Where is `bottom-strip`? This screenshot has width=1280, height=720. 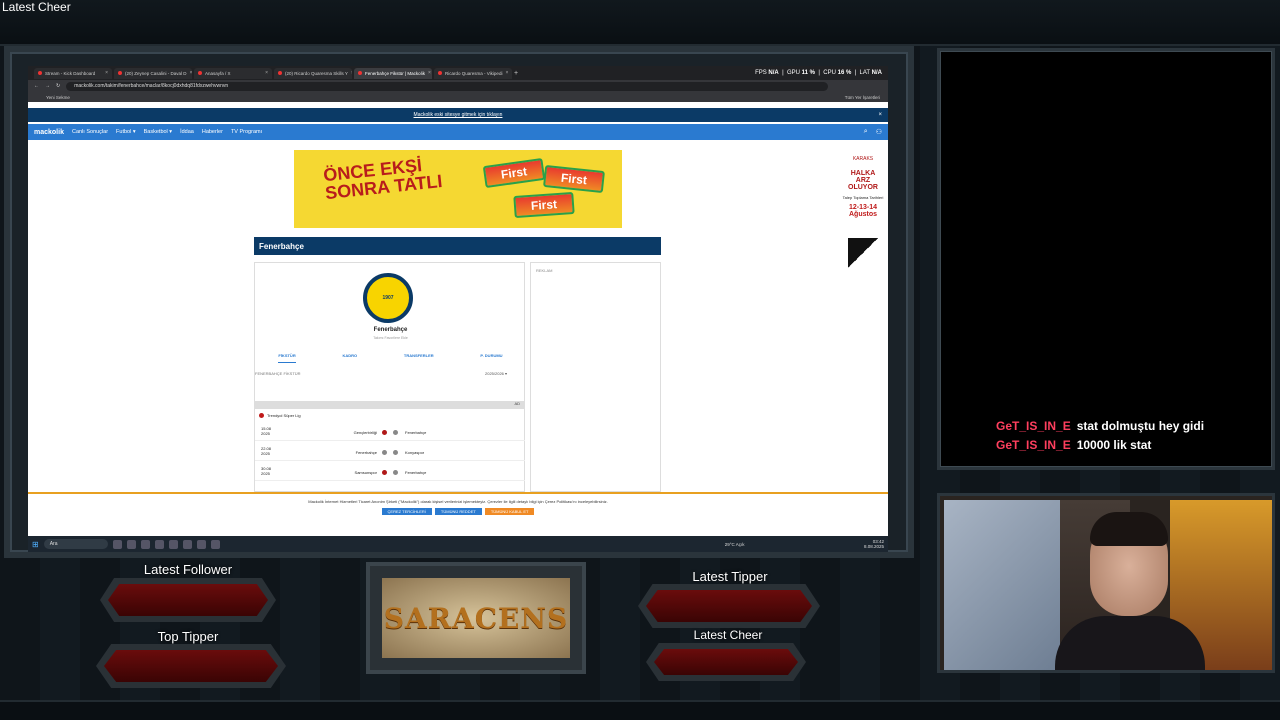 bottom-strip is located at coordinates (640, 710).